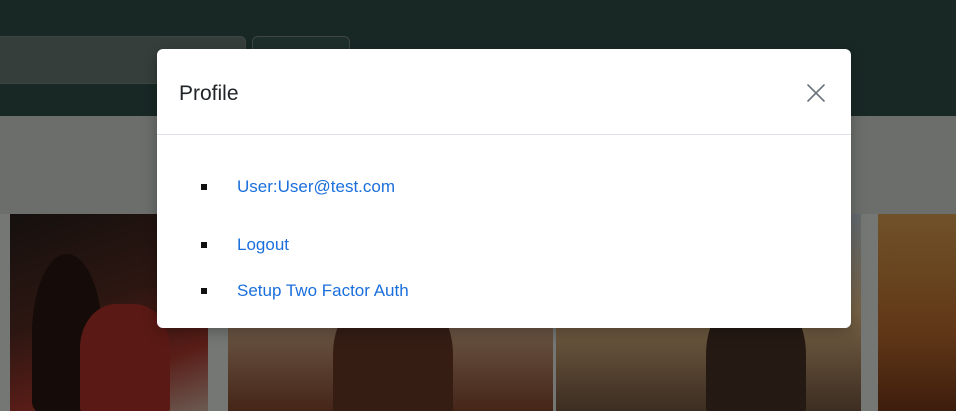 The height and width of the screenshot is (411, 956). I want to click on list-item: User:User@test.com, so click(298, 187).